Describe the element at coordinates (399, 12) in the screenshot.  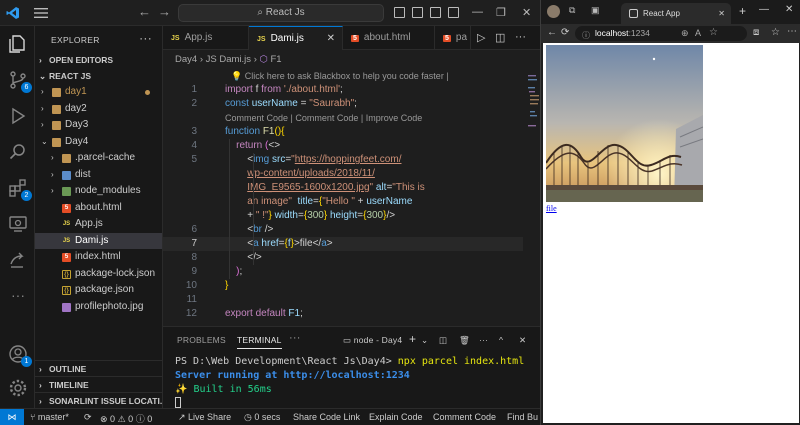
I see `toggle-primary-sidebar-icon` at that location.